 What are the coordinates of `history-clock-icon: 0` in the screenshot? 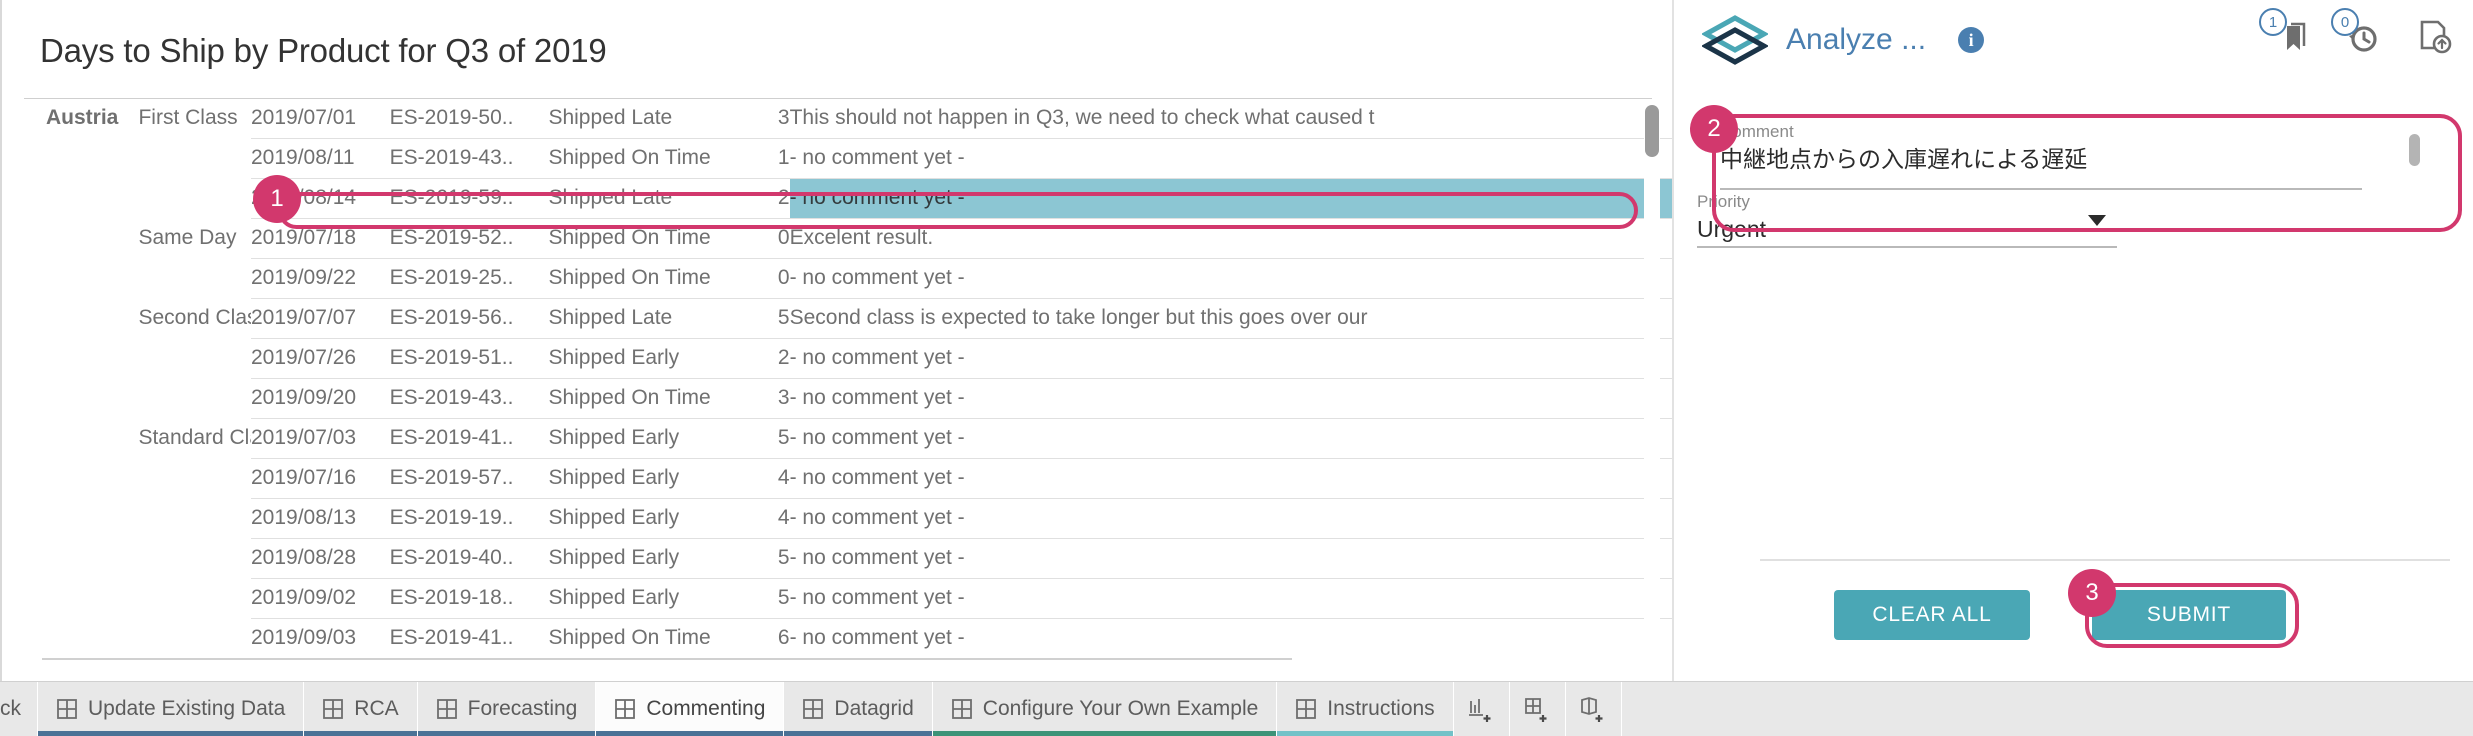 It's located at (2357, 33).